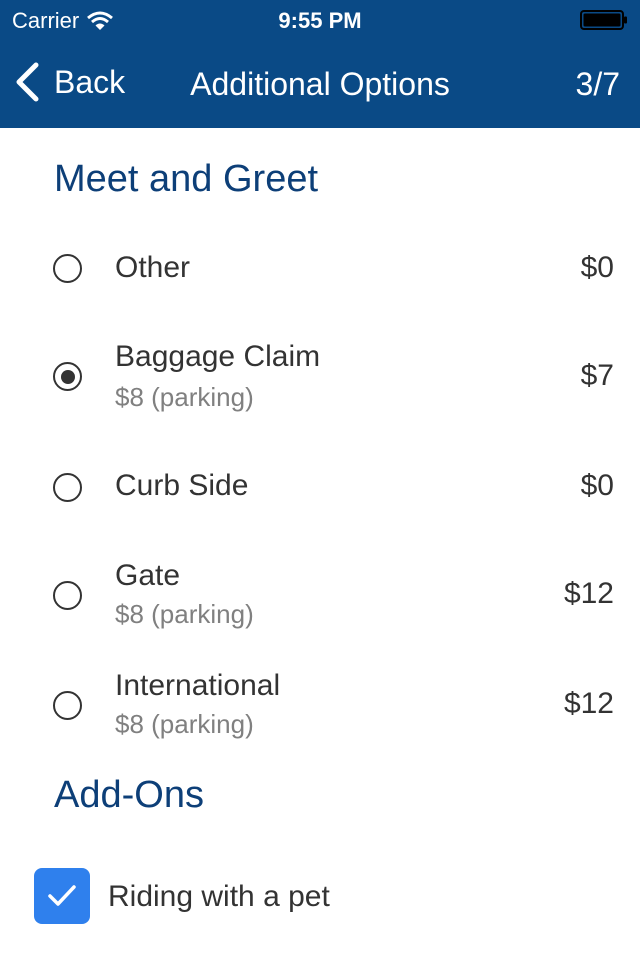 The height and width of the screenshot is (960, 640). Describe the element at coordinates (219, 897) in the screenshot. I see `add-on-label: Riding with a pet` at that location.